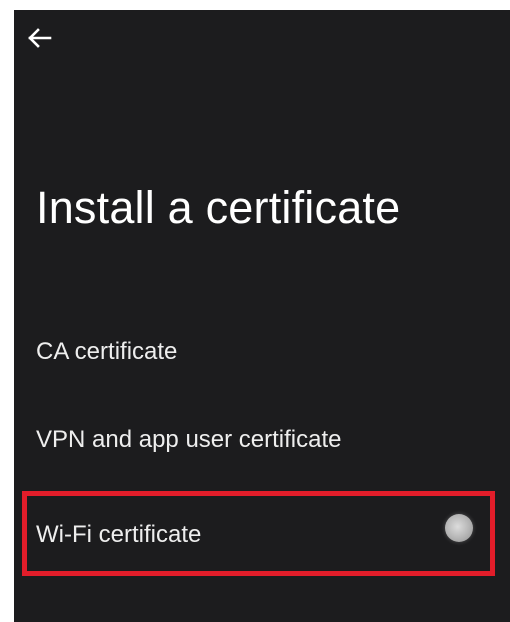 This screenshot has height=622, width=510. What do you see at coordinates (262, 535) in the screenshot?
I see `wifi-certificate-item: Wi-Fi certificate` at bounding box center [262, 535].